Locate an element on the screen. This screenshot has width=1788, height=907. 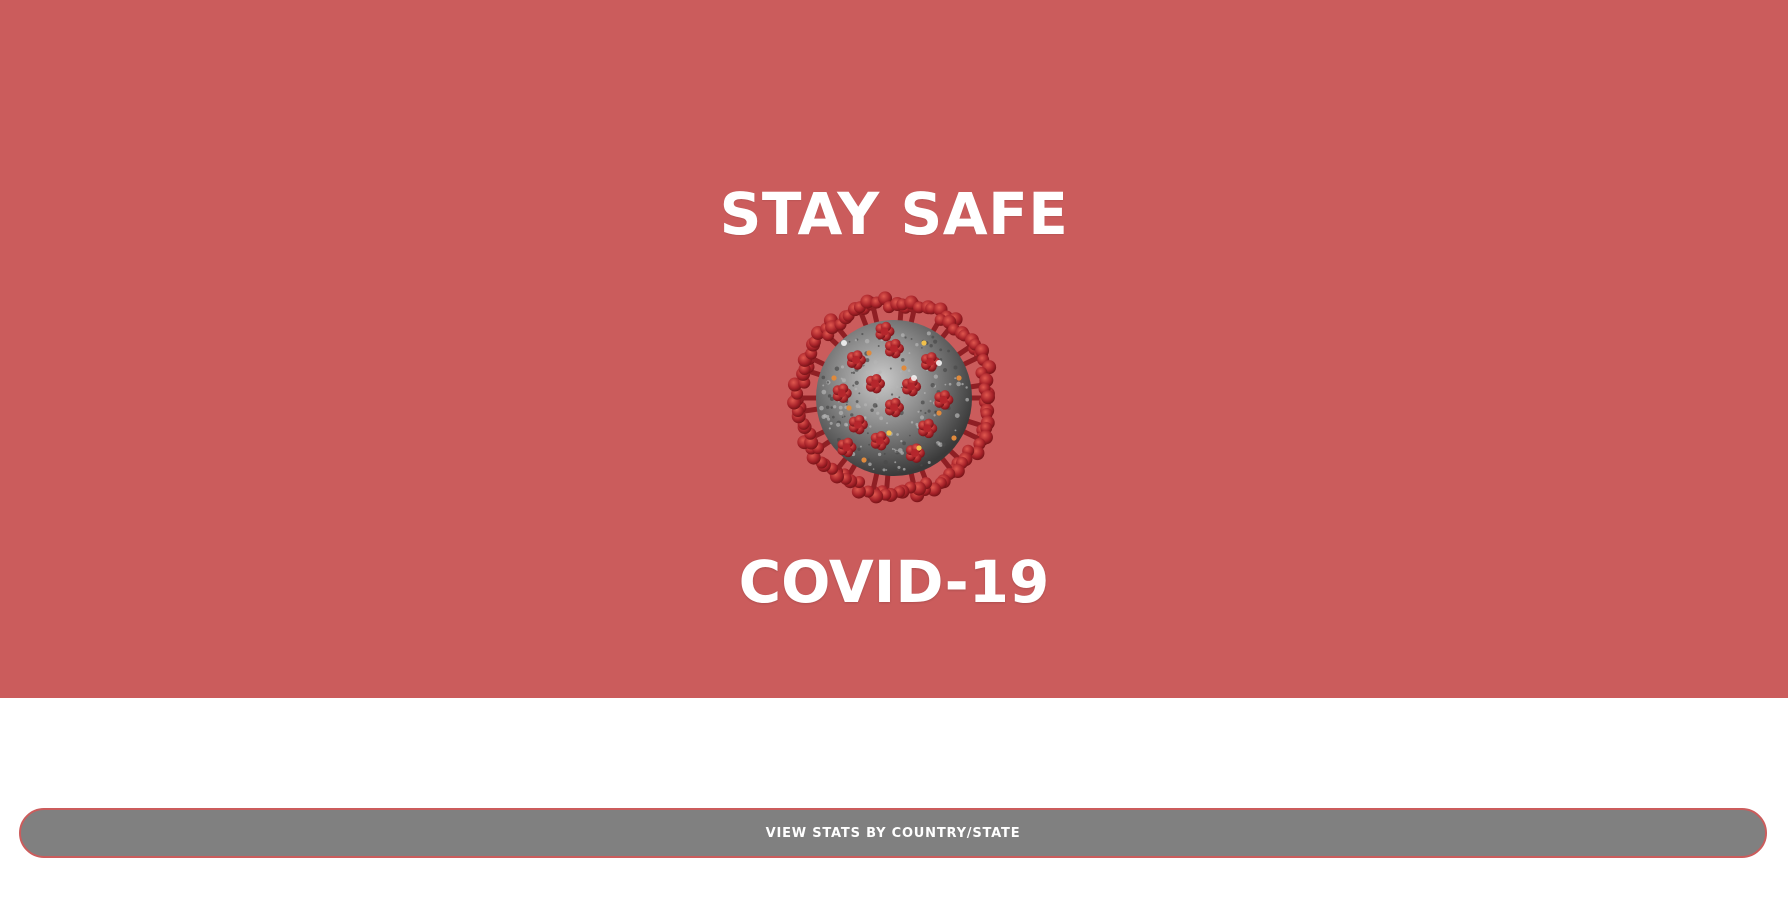
hero-title: STAY SAFE is located at coordinates (894, 214).